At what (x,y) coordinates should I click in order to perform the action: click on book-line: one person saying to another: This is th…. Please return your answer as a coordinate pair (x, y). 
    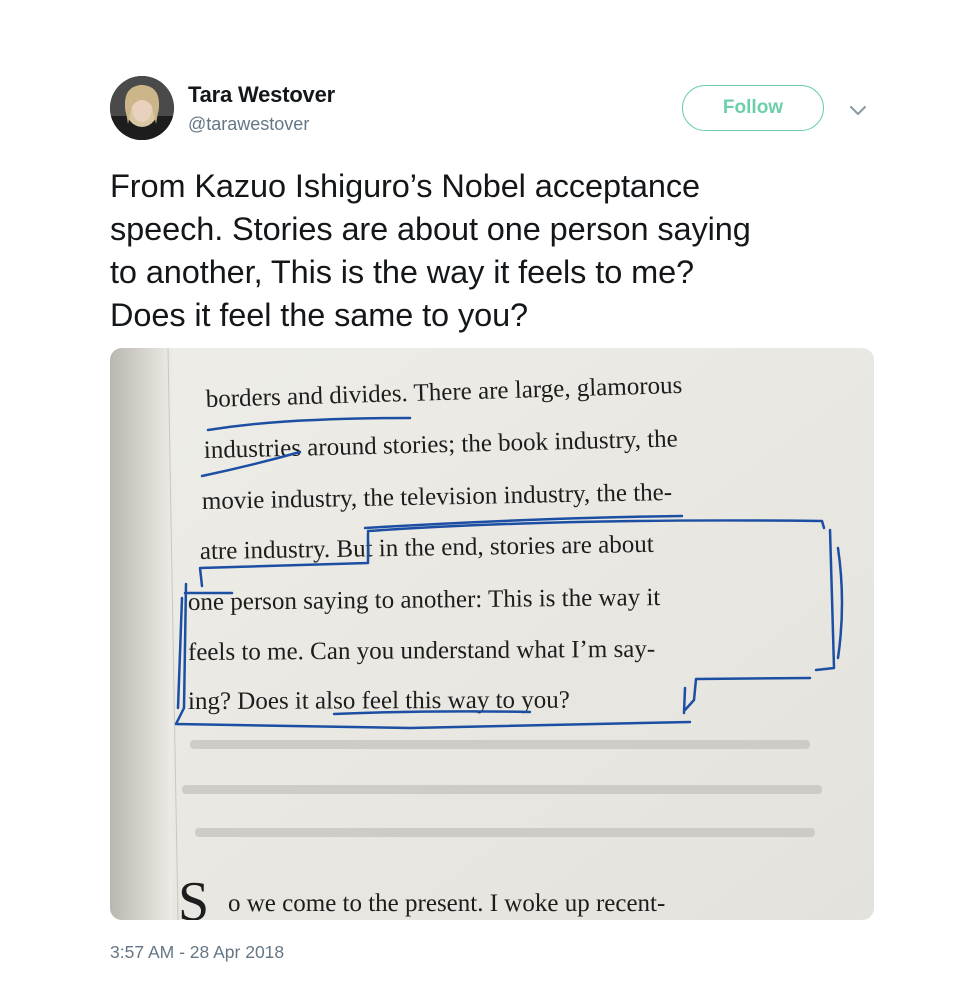
    Looking at the image, I should click on (424, 600).